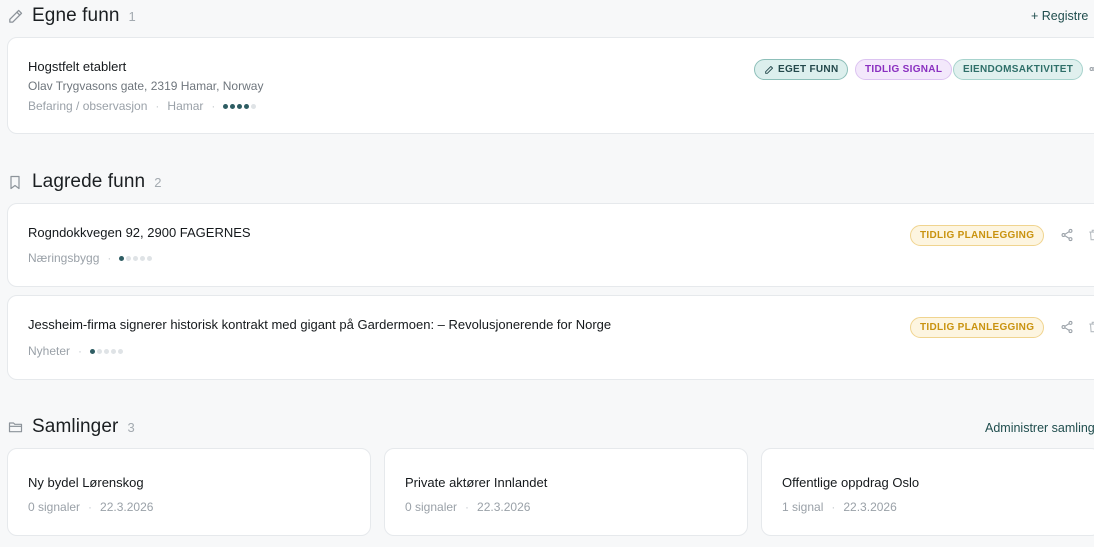  I want to click on collection-title: Ny bydel Lørenskog, so click(86, 482).